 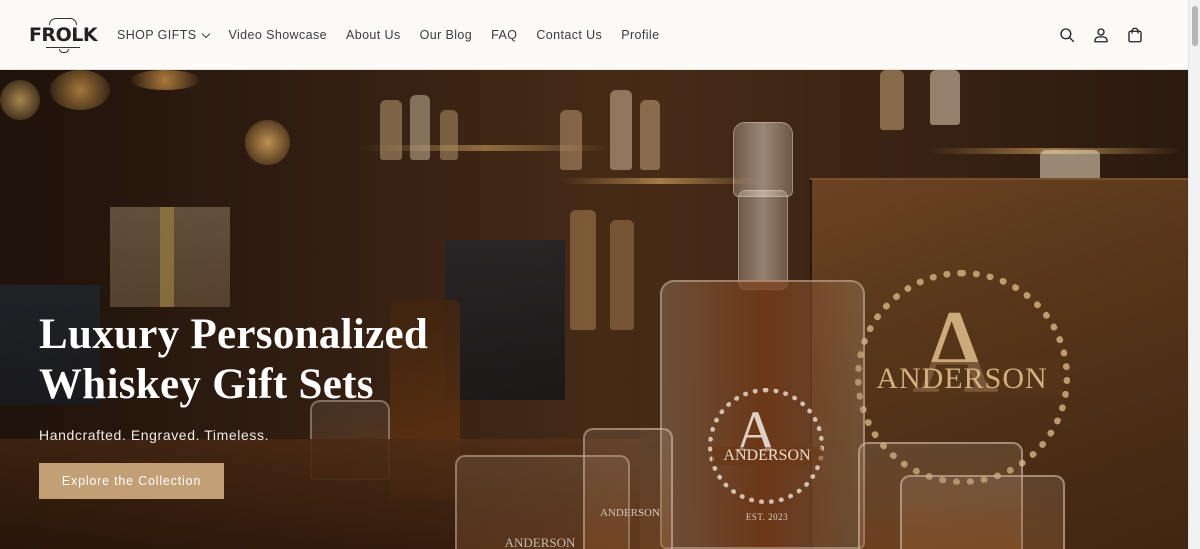 I want to click on box-engraved-name: ANDERSON, so click(x=962, y=379).